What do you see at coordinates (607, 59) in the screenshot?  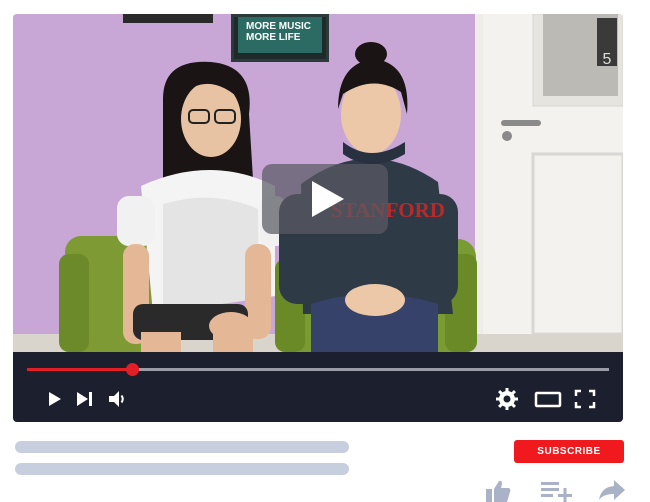 I see `door-sign: 5` at bounding box center [607, 59].